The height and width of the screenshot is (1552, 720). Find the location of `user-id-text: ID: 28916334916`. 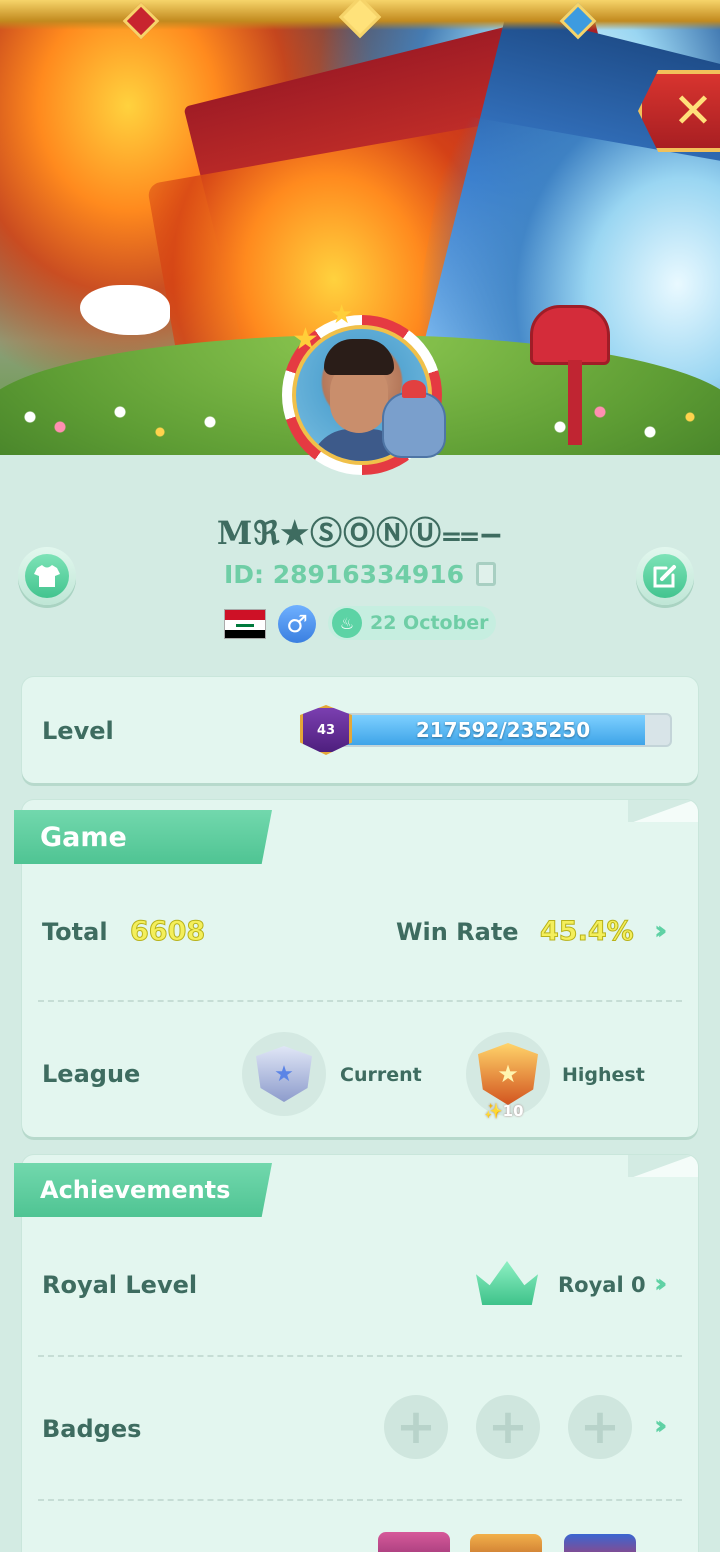

user-id-text: ID: 28916334916 is located at coordinates (344, 574).